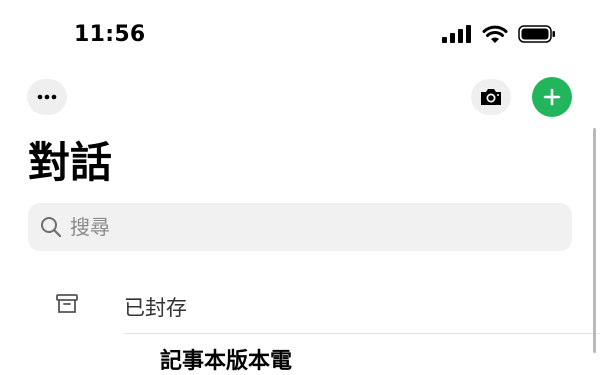  Describe the element at coordinates (495, 34) in the screenshot. I see `wifi-icon` at that location.